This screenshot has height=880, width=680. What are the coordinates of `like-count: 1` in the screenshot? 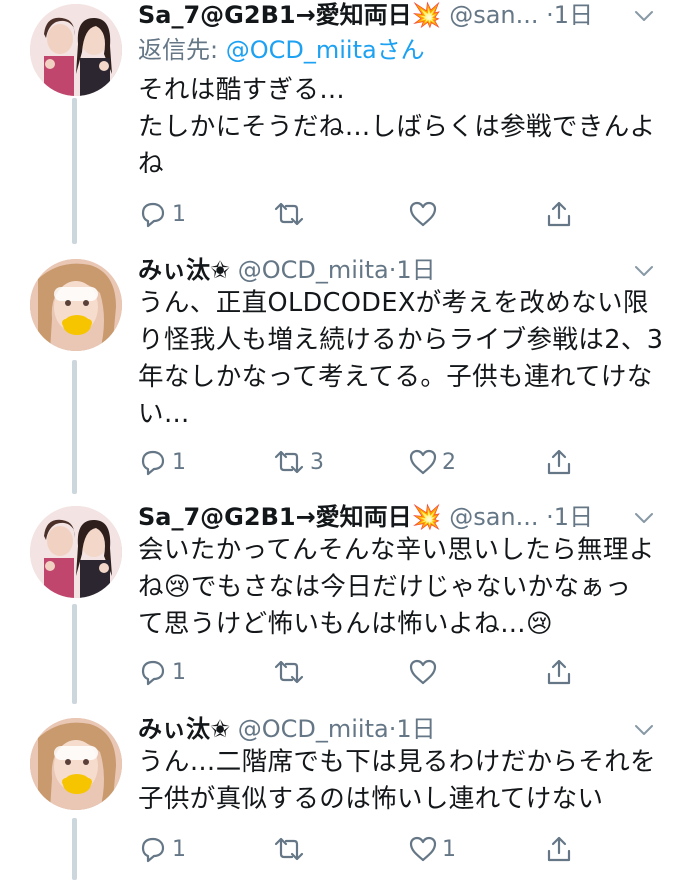 It's located at (449, 849).